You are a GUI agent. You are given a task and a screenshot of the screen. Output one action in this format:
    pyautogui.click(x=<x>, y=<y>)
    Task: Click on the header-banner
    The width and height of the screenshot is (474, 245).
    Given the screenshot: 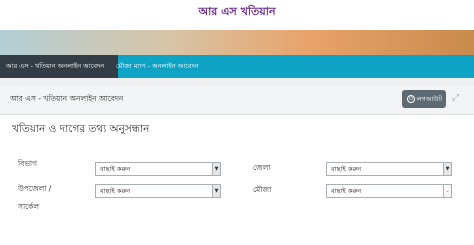 What is the action you would take?
    pyautogui.click(x=237, y=42)
    